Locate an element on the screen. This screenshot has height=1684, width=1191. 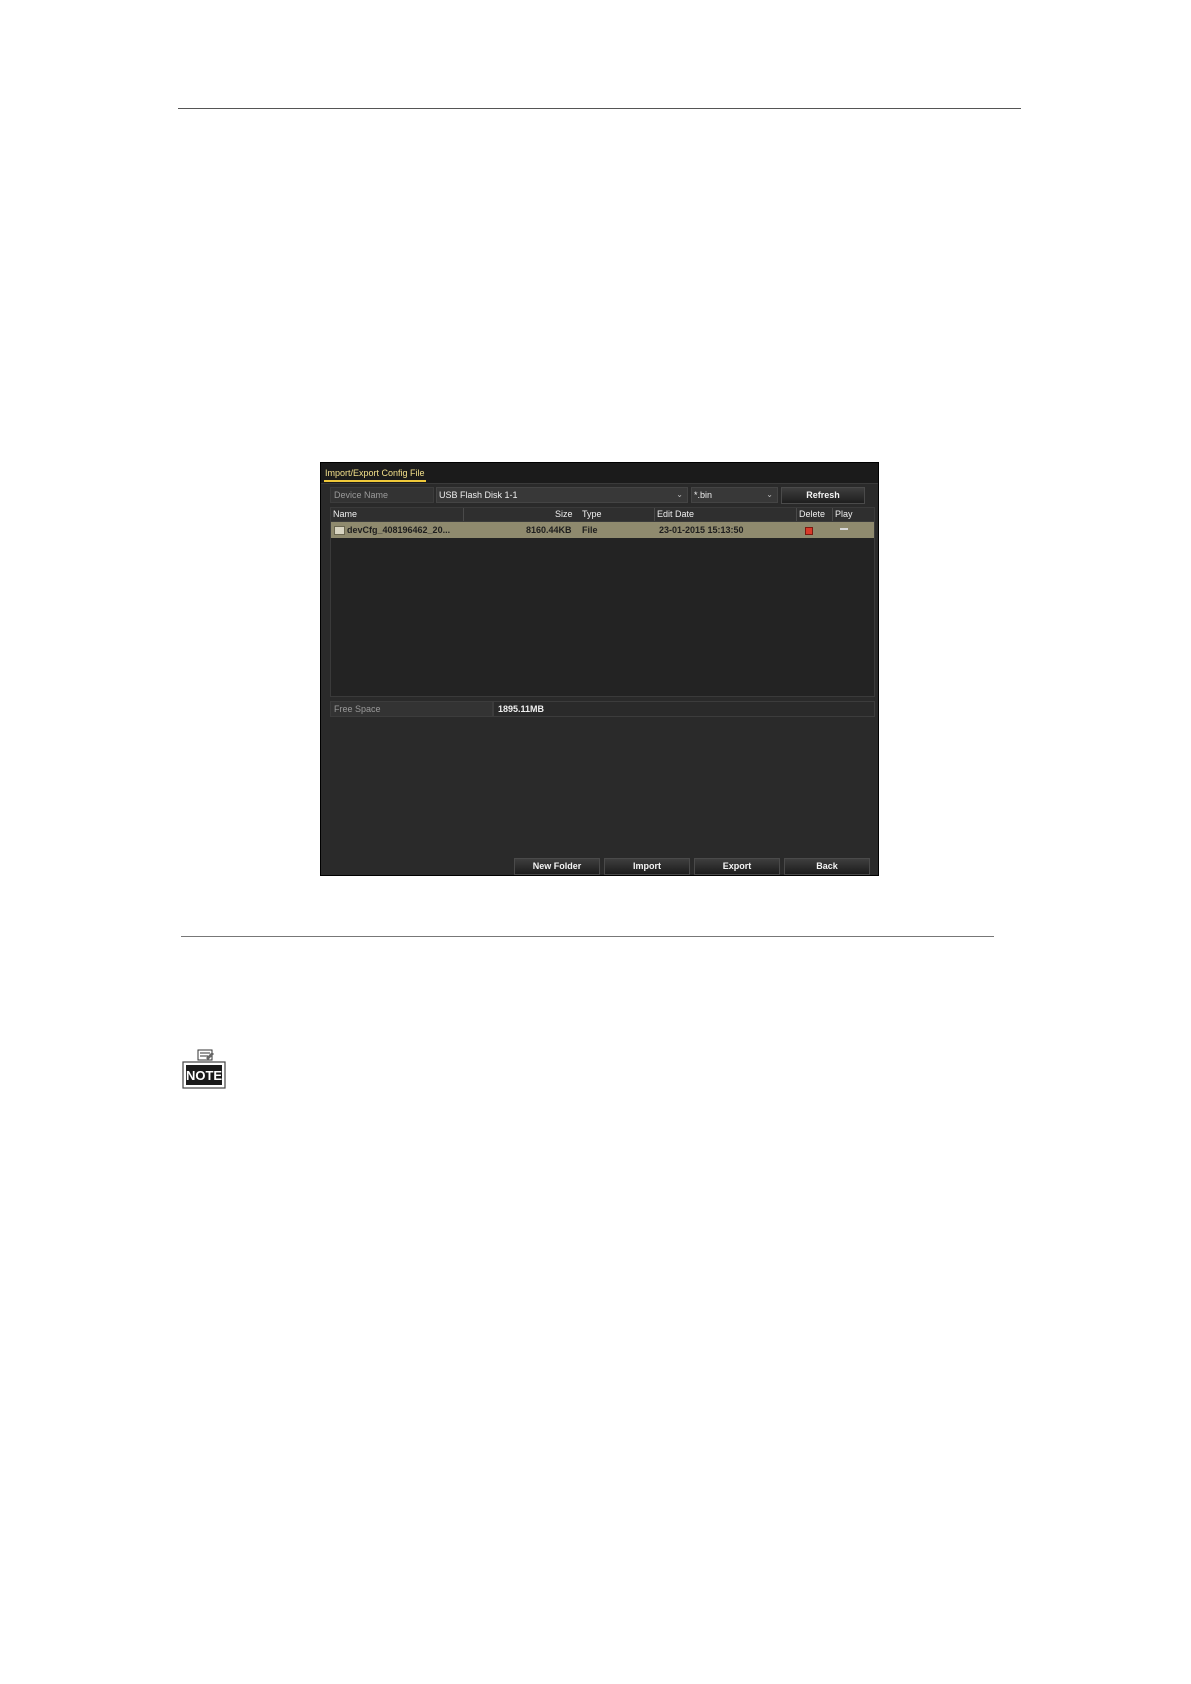
new-folder-button: New Folder is located at coordinates (557, 866).